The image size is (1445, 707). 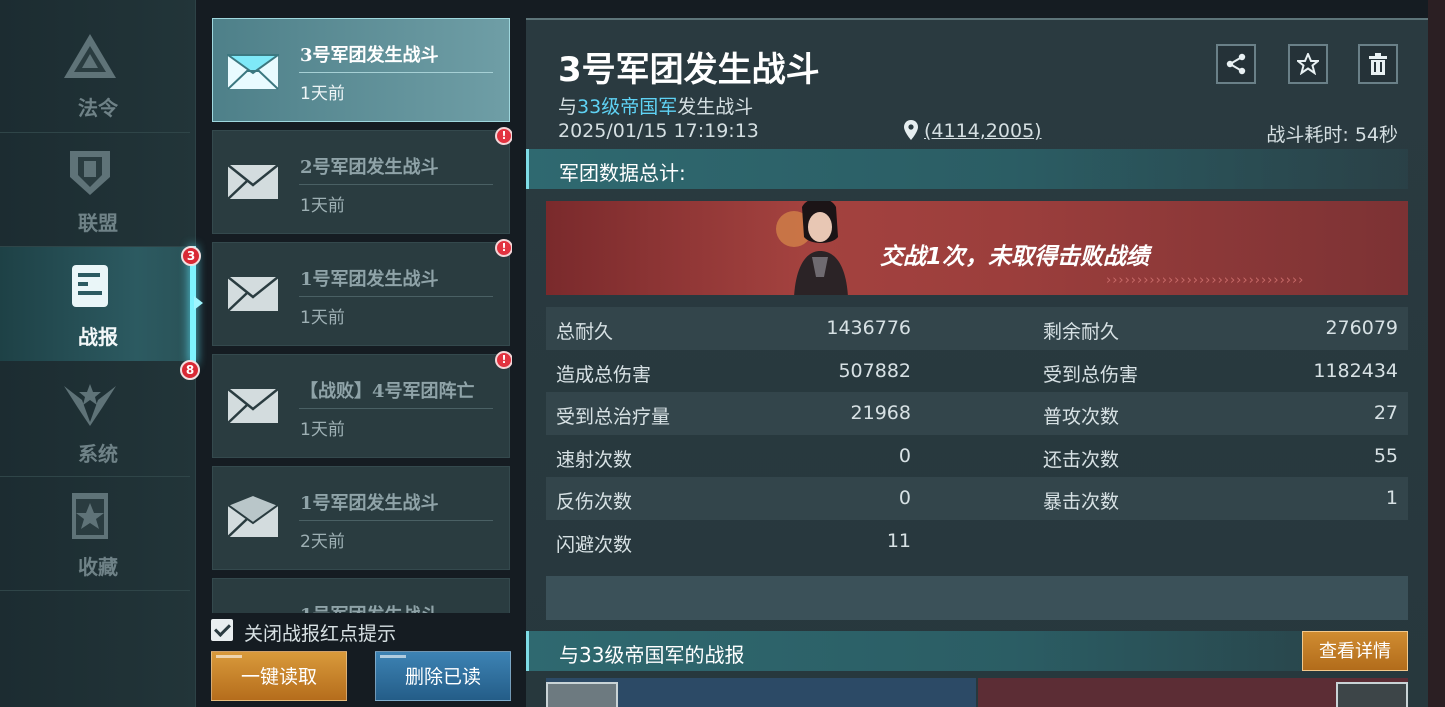 What do you see at coordinates (1081, 502) in the screenshot?
I see `stat-label: 暴击次数` at bounding box center [1081, 502].